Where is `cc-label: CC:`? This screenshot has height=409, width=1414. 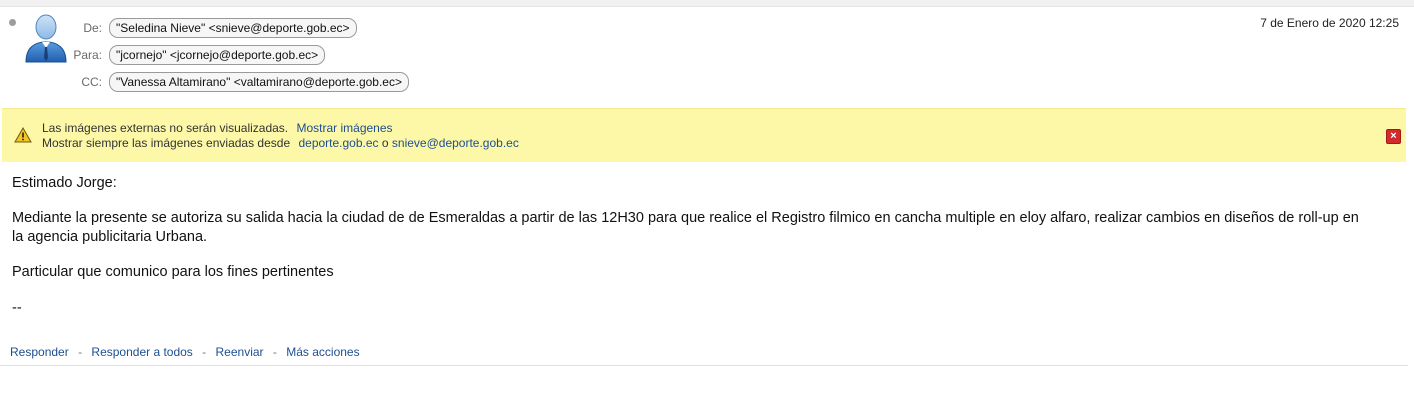
cc-label: CC: is located at coordinates (91, 82).